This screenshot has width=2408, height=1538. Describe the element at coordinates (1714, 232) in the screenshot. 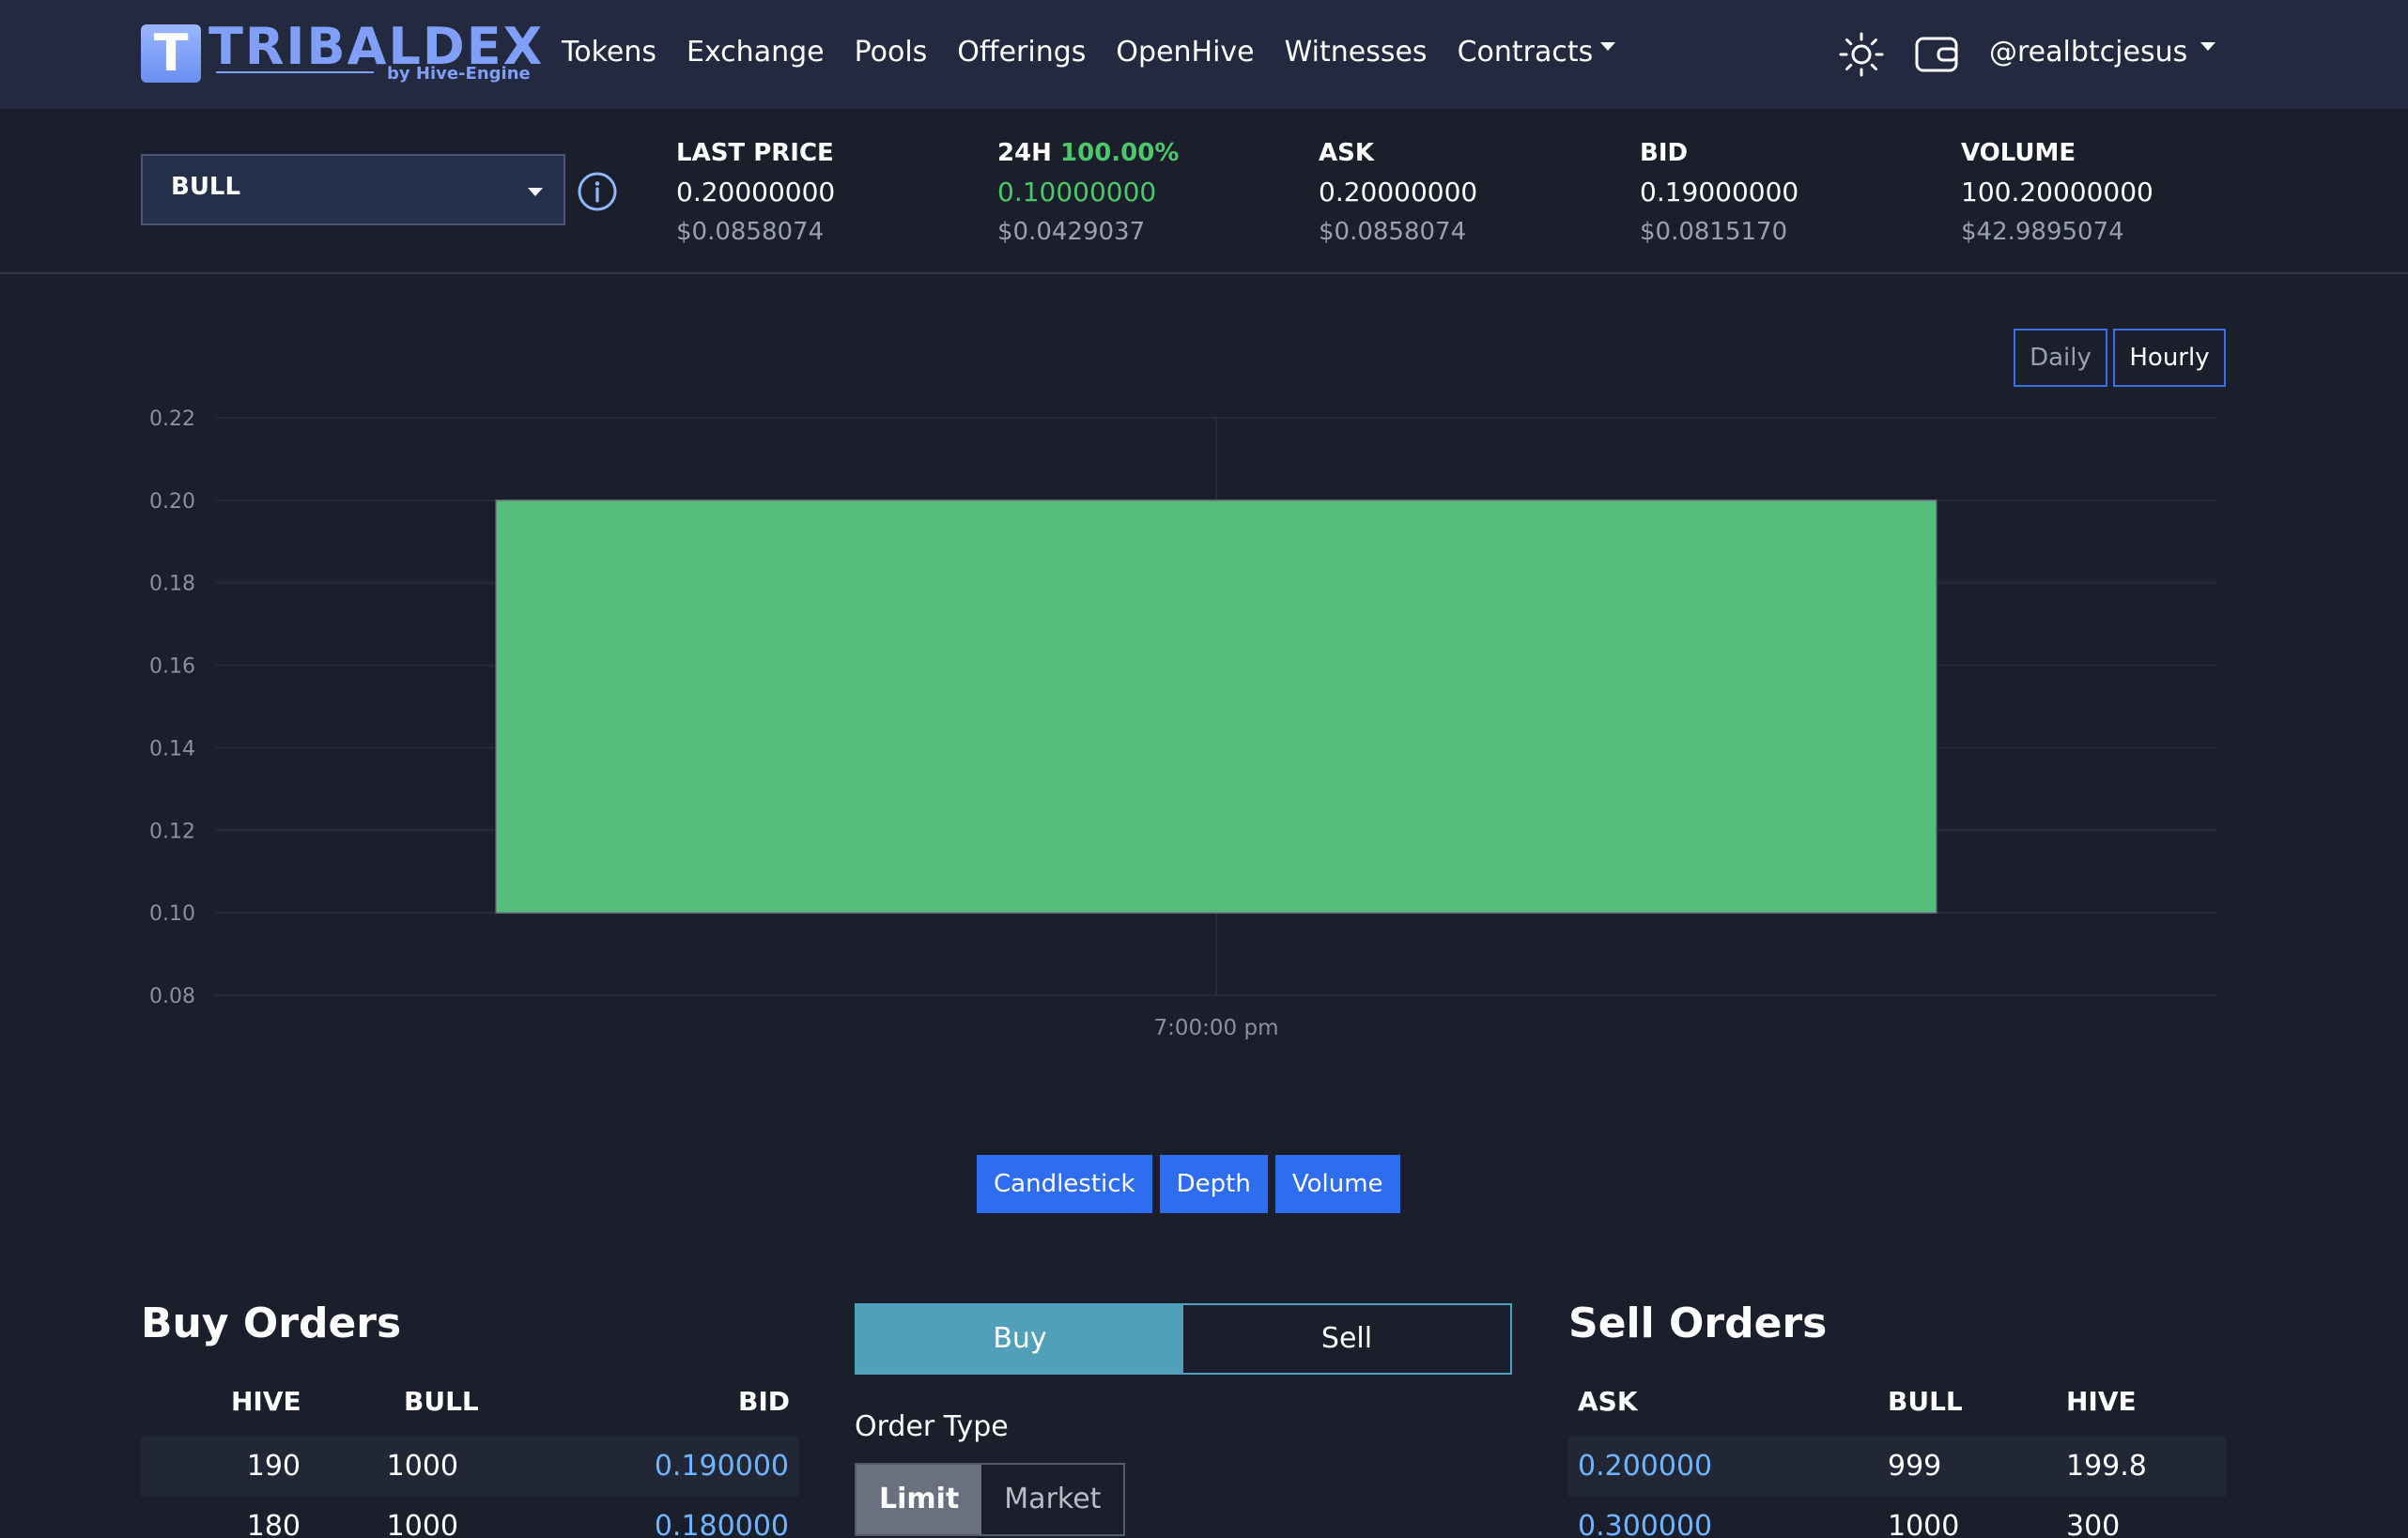

I see `stat-usd: $0.0815170` at that location.